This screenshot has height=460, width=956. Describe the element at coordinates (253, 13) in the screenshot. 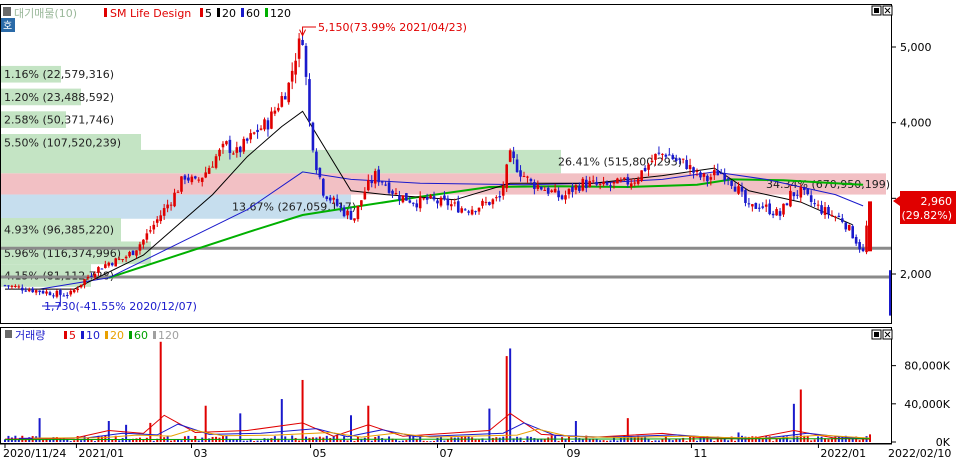

I see `ma-legend-label: 60` at that location.